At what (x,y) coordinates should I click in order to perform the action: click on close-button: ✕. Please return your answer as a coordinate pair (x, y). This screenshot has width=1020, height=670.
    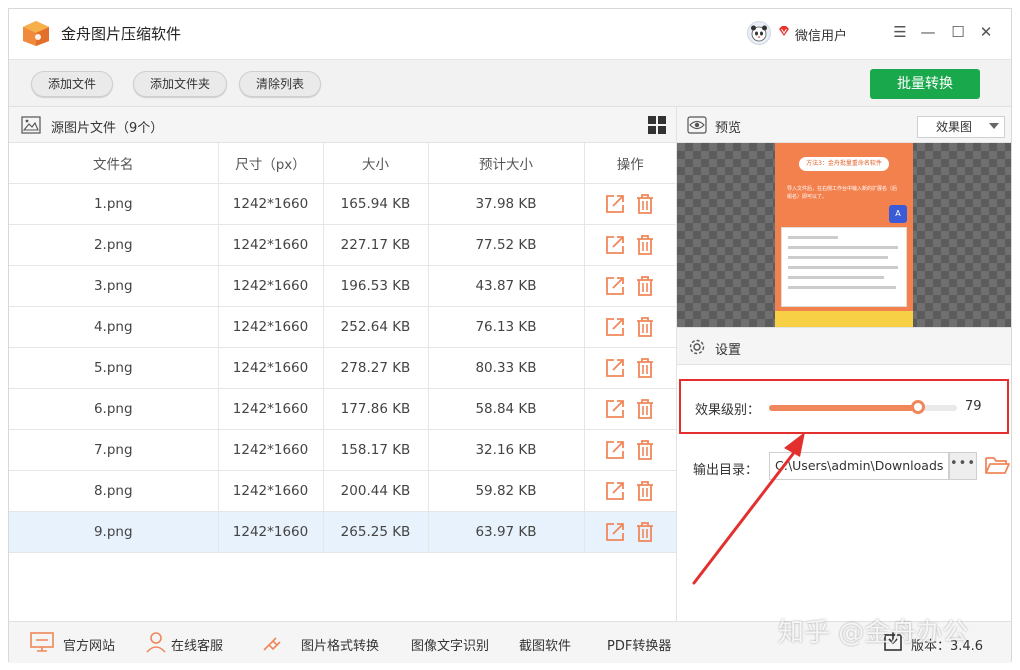
    Looking at the image, I should click on (986, 32).